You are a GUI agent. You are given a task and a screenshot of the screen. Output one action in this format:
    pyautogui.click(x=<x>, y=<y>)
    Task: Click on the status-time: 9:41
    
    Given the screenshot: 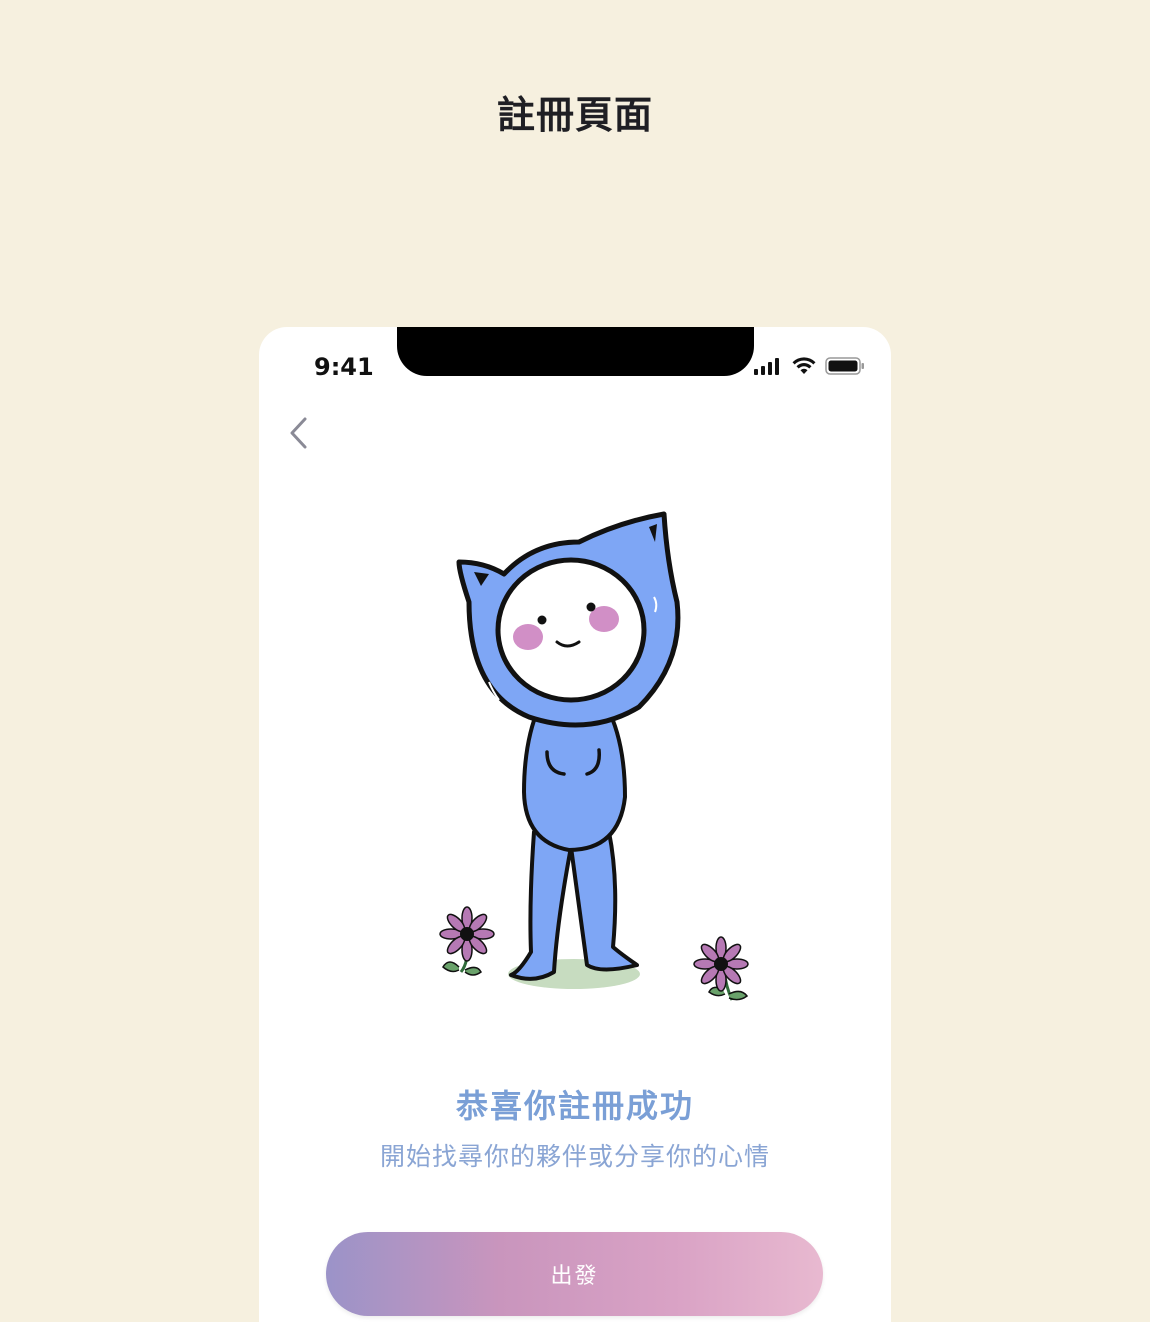 What is the action you would take?
    pyautogui.click(x=344, y=367)
    